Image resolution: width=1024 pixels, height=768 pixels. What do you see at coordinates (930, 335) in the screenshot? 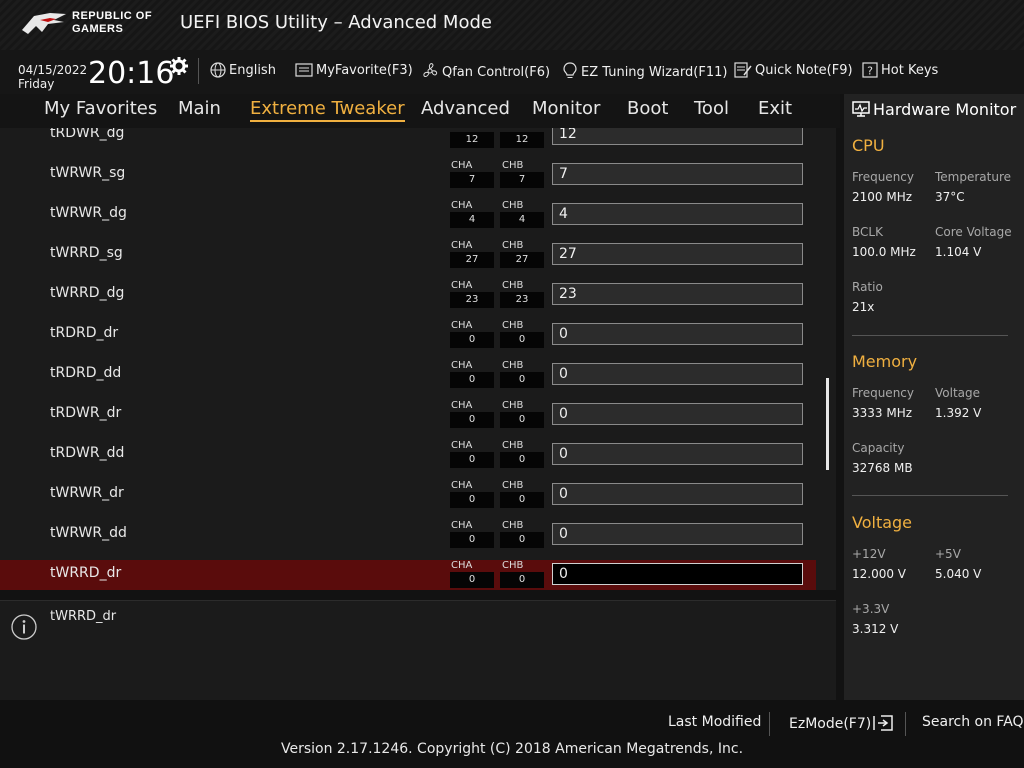
I see `section-divider` at bounding box center [930, 335].